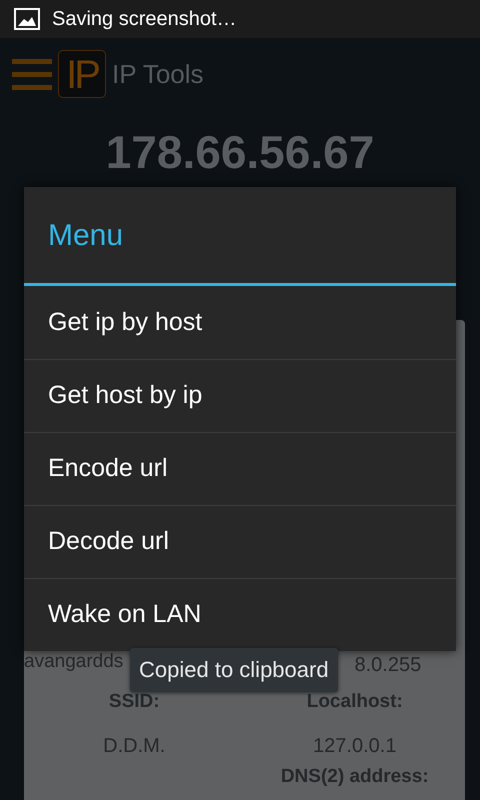 The image size is (480, 800). What do you see at coordinates (86, 236) in the screenshot?
I see `dialog-title: Menu` at bounding box center [86, 236].